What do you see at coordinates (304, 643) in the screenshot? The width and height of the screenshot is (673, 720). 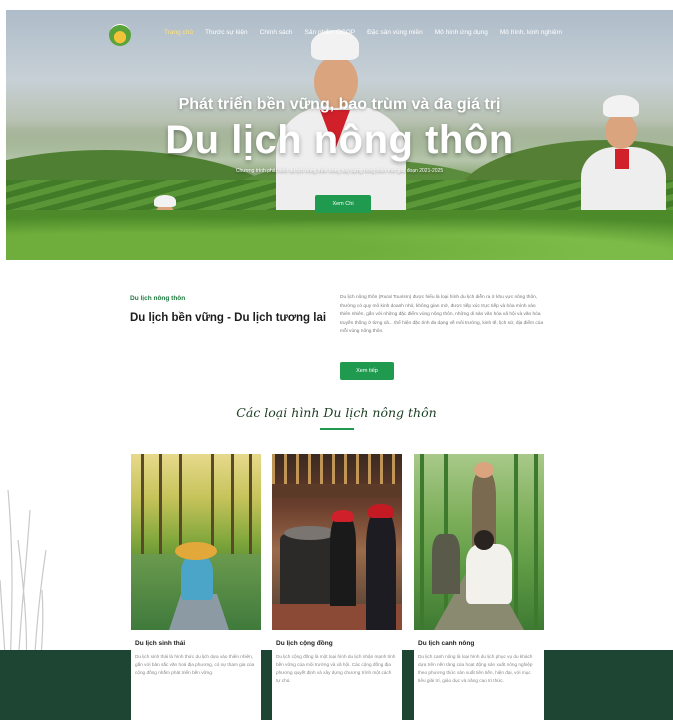 I see `card-title: Du lịch cộng đồng` at bounding box center [304, 643].